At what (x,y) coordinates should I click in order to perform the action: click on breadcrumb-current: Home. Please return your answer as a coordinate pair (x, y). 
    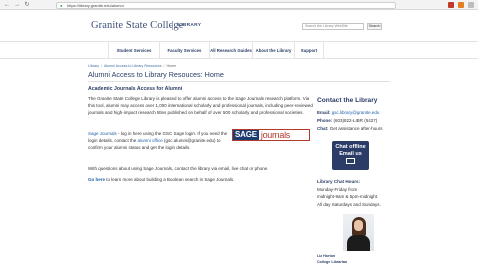
    Looking at the image, I should click on (171, 66).